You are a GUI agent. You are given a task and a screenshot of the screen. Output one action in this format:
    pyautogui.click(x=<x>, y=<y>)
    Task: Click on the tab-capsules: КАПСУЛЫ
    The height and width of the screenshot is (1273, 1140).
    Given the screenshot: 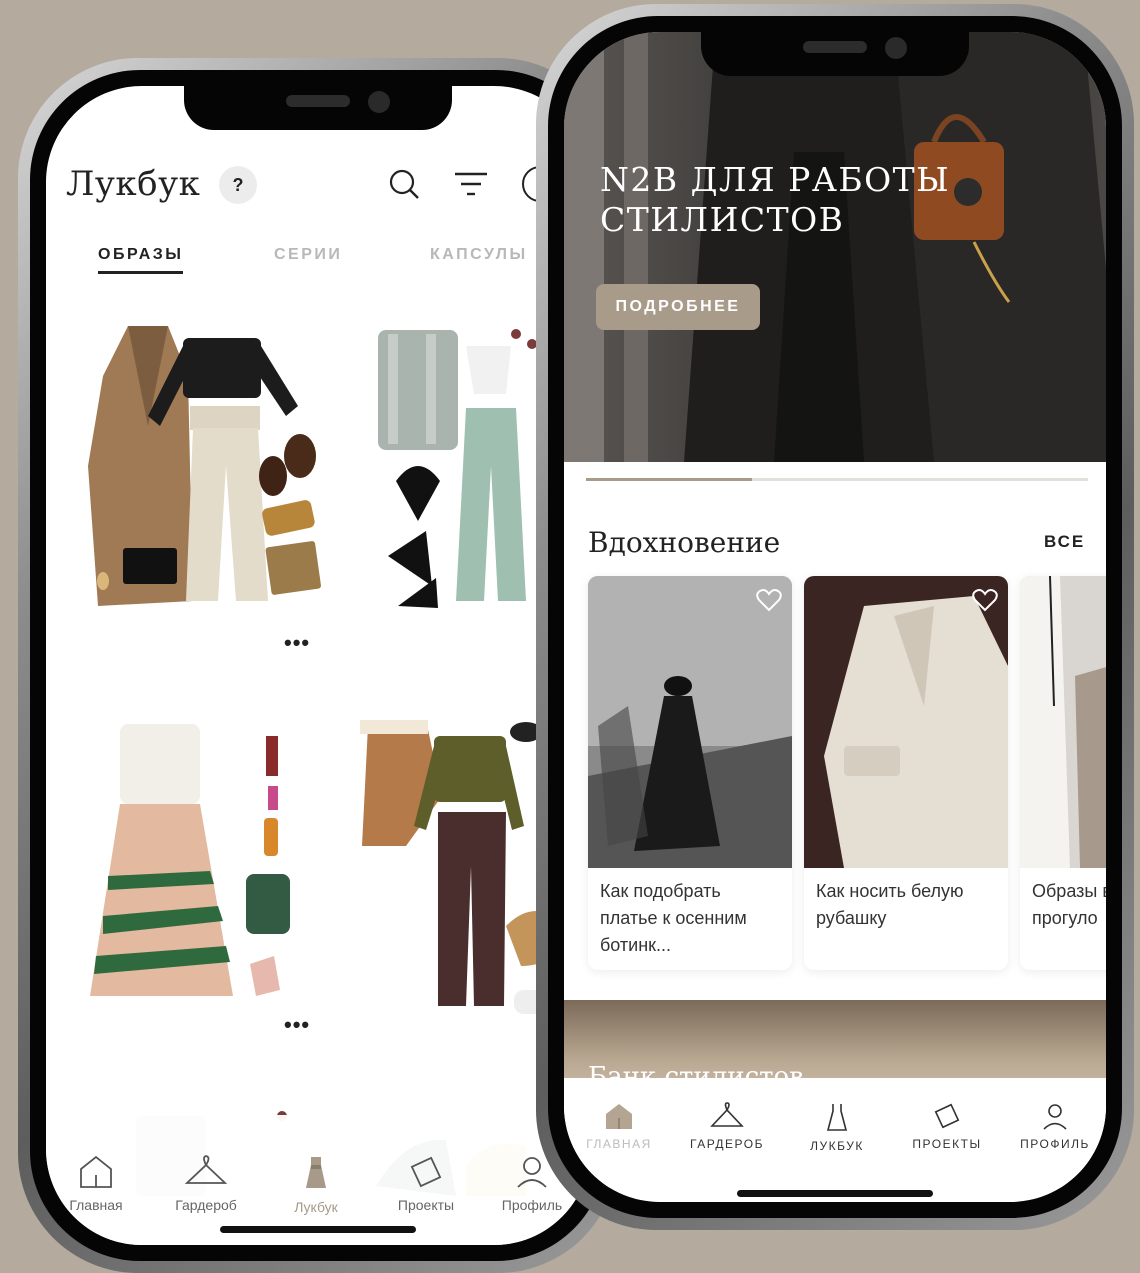 What is the action you would take?
    pyautogui.click(x=479, y=260)
    